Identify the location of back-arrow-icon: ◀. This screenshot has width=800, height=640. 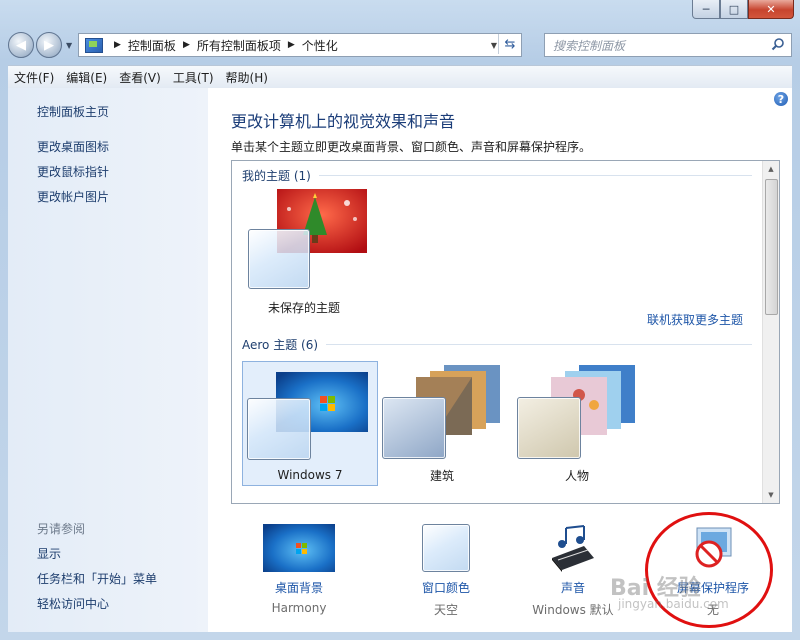
(21, 45).